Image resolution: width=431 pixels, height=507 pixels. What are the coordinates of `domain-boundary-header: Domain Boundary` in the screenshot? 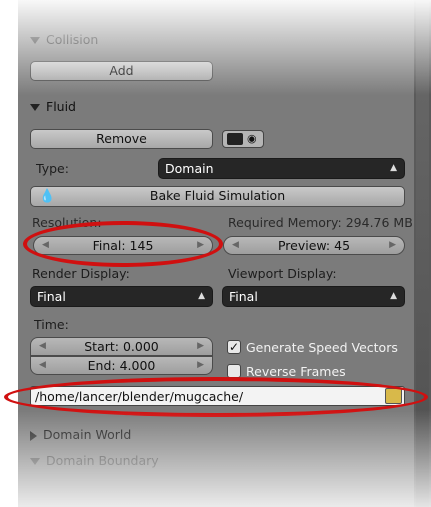 It's located at (94, 460).